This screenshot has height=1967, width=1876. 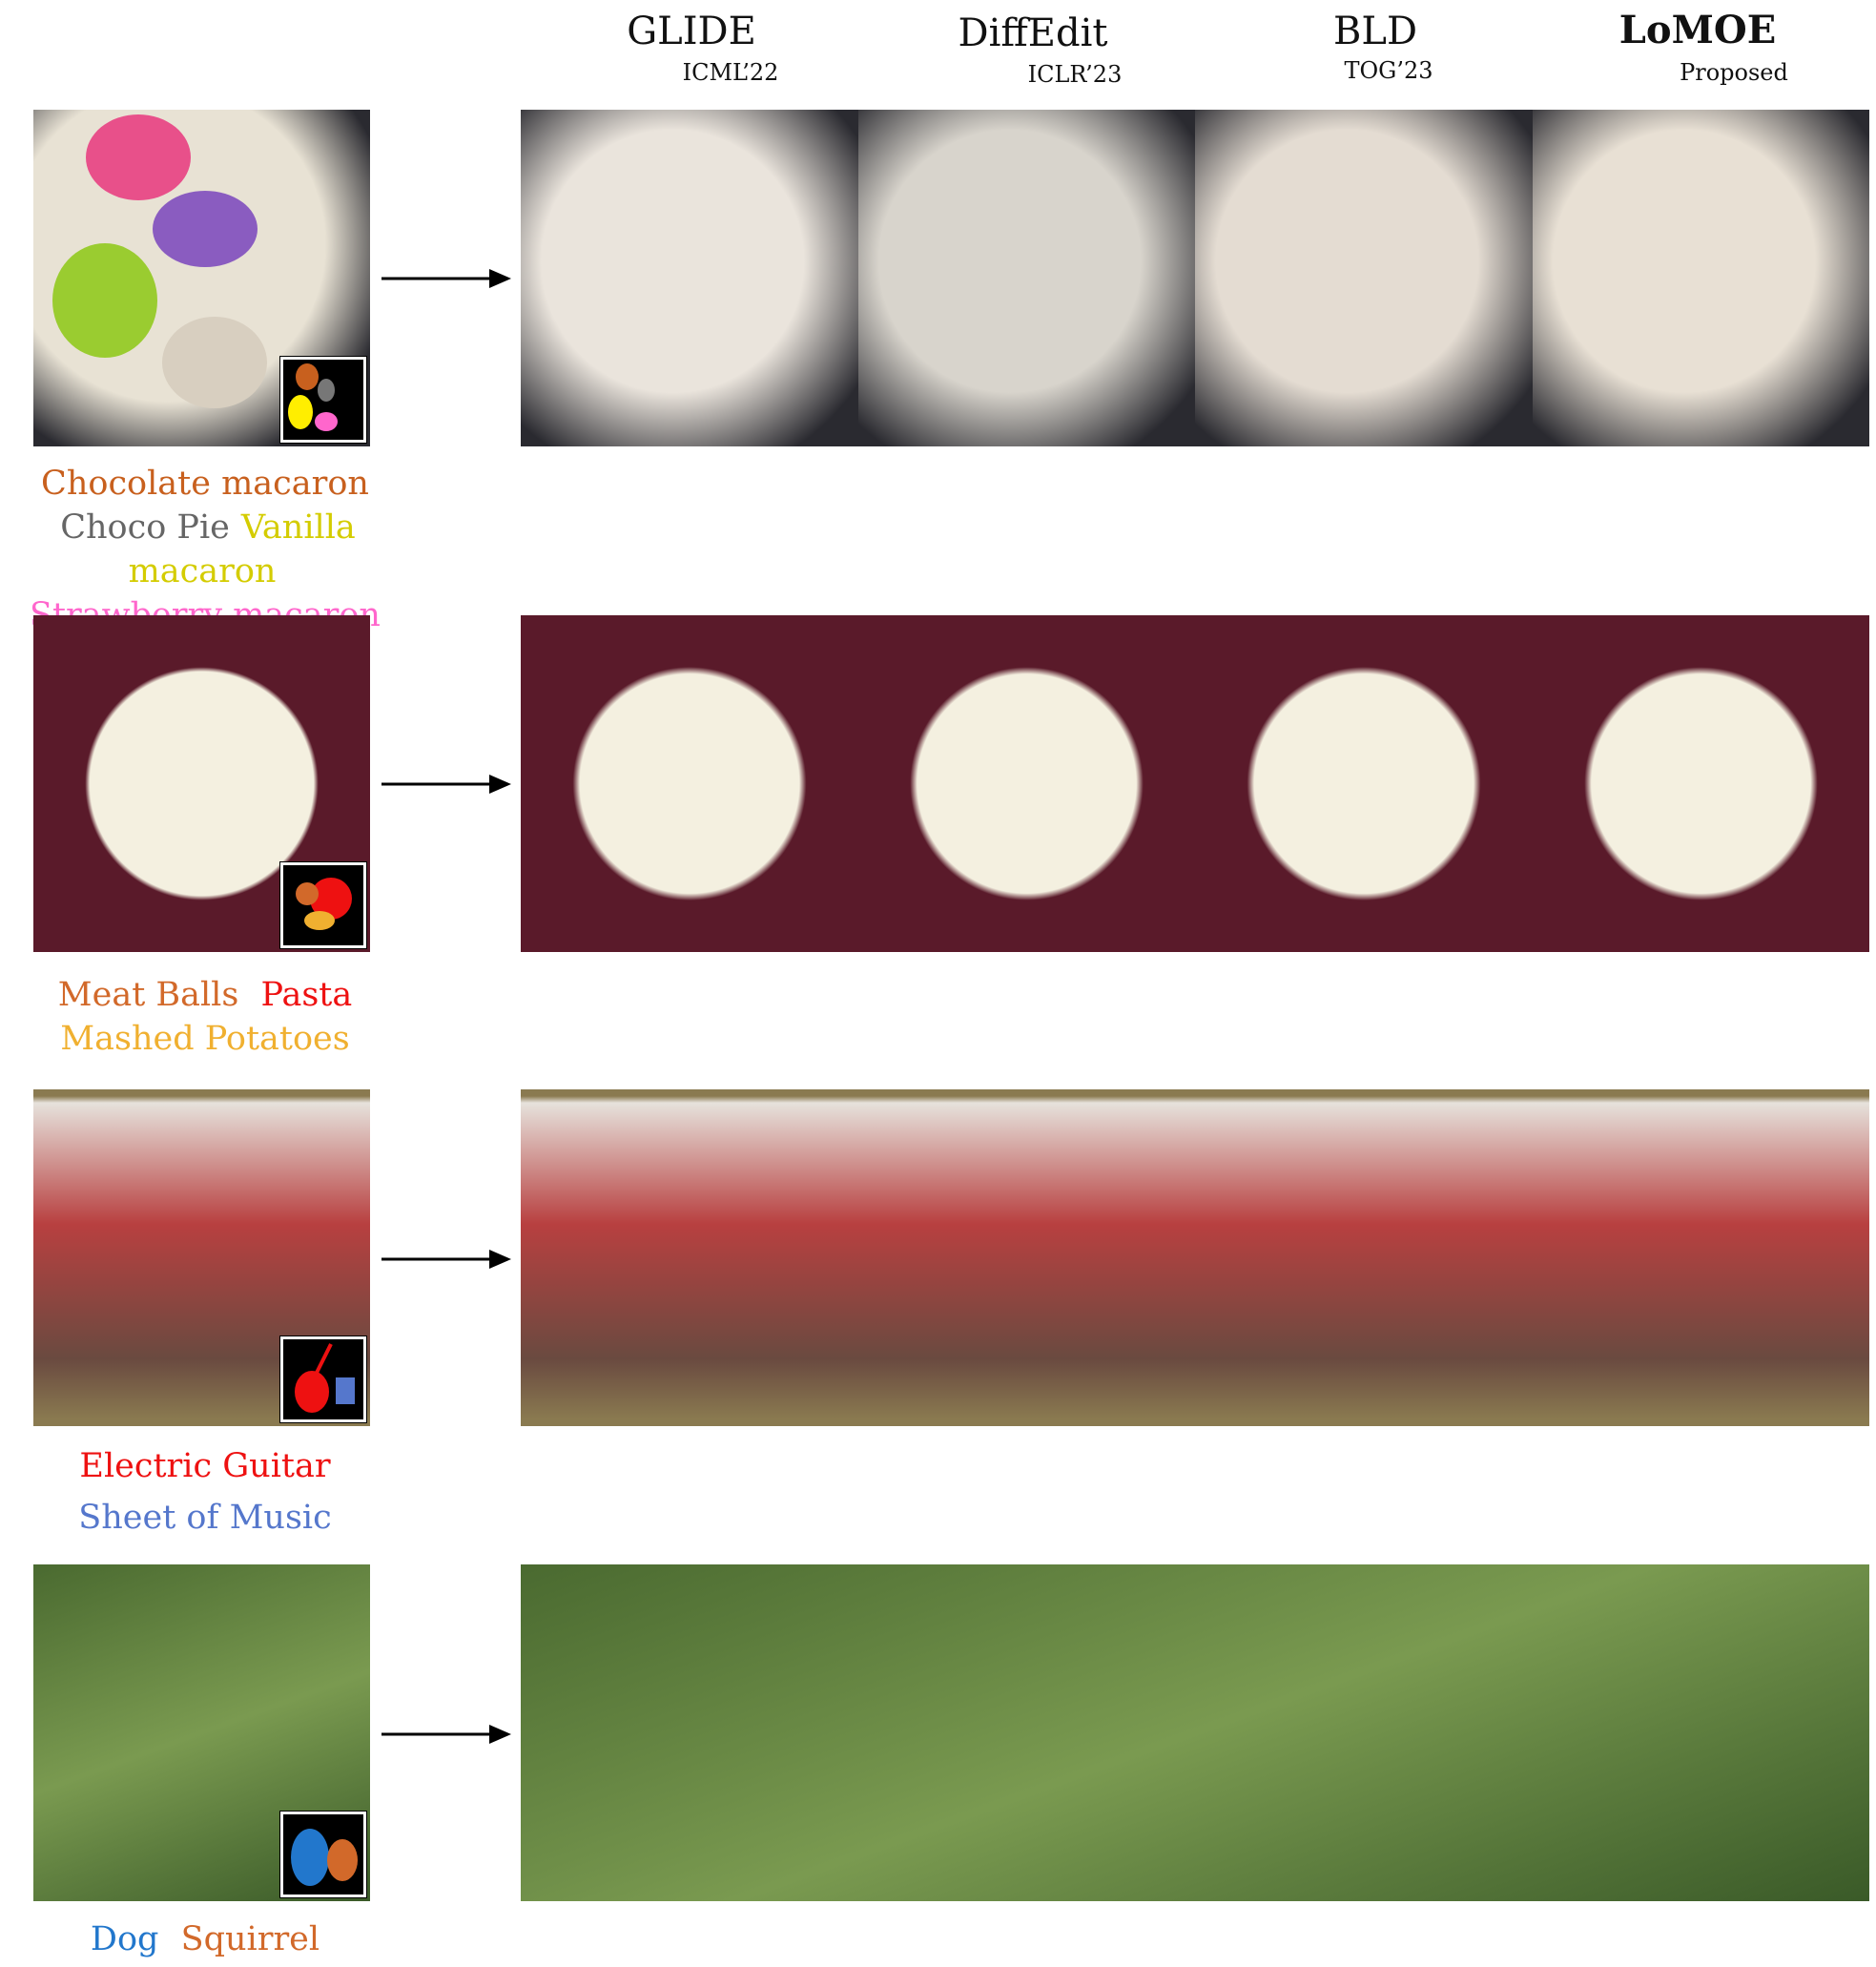 I want to click on label-mashed-potatoes: Mashed Potatoes, so click(x=205, y=1039).